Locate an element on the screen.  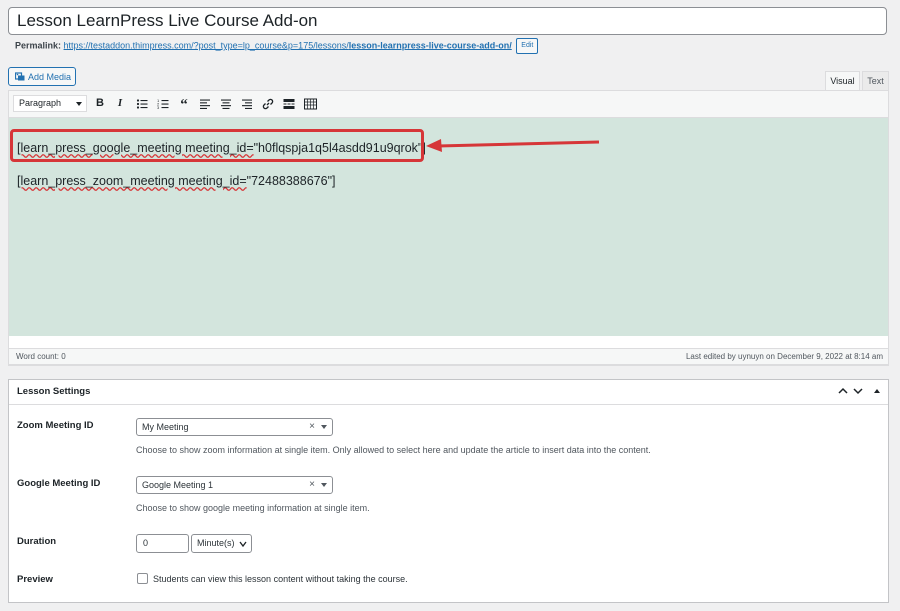
preview-label: Preview is located at coordinates (35, 579).